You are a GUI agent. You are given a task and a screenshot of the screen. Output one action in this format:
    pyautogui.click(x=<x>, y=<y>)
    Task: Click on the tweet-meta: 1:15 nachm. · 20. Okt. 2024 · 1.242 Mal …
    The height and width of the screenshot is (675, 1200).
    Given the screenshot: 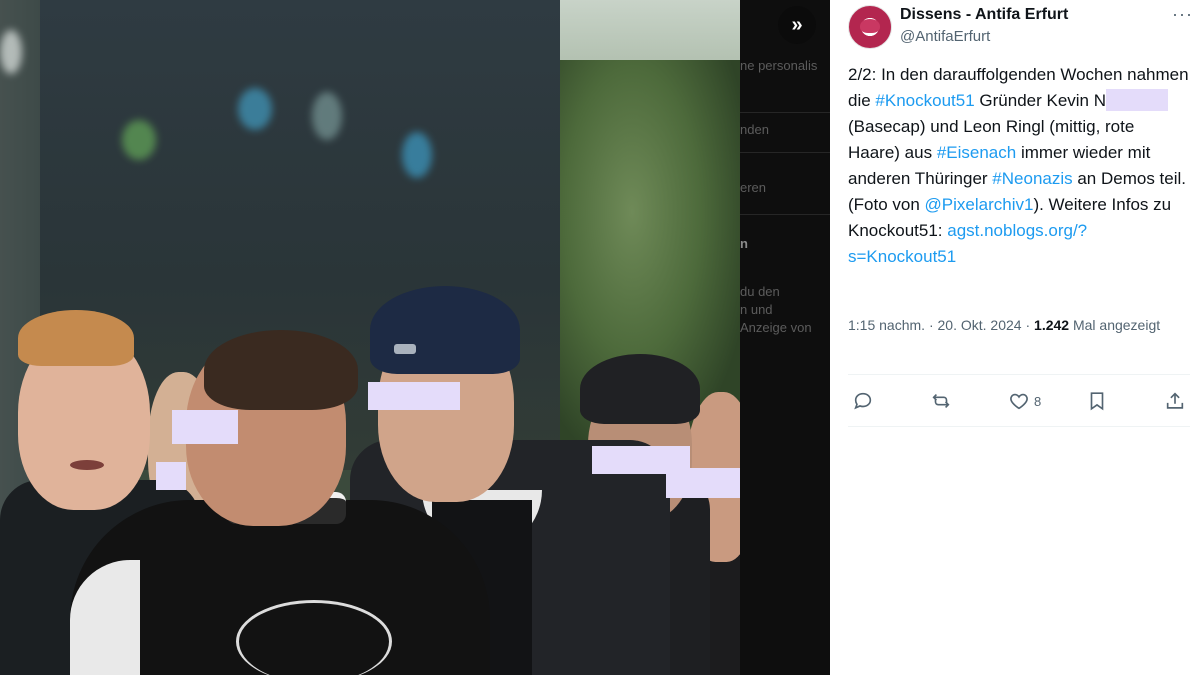 What is the action you would take?
    pyautogui.click(x=1004, y=325)
    